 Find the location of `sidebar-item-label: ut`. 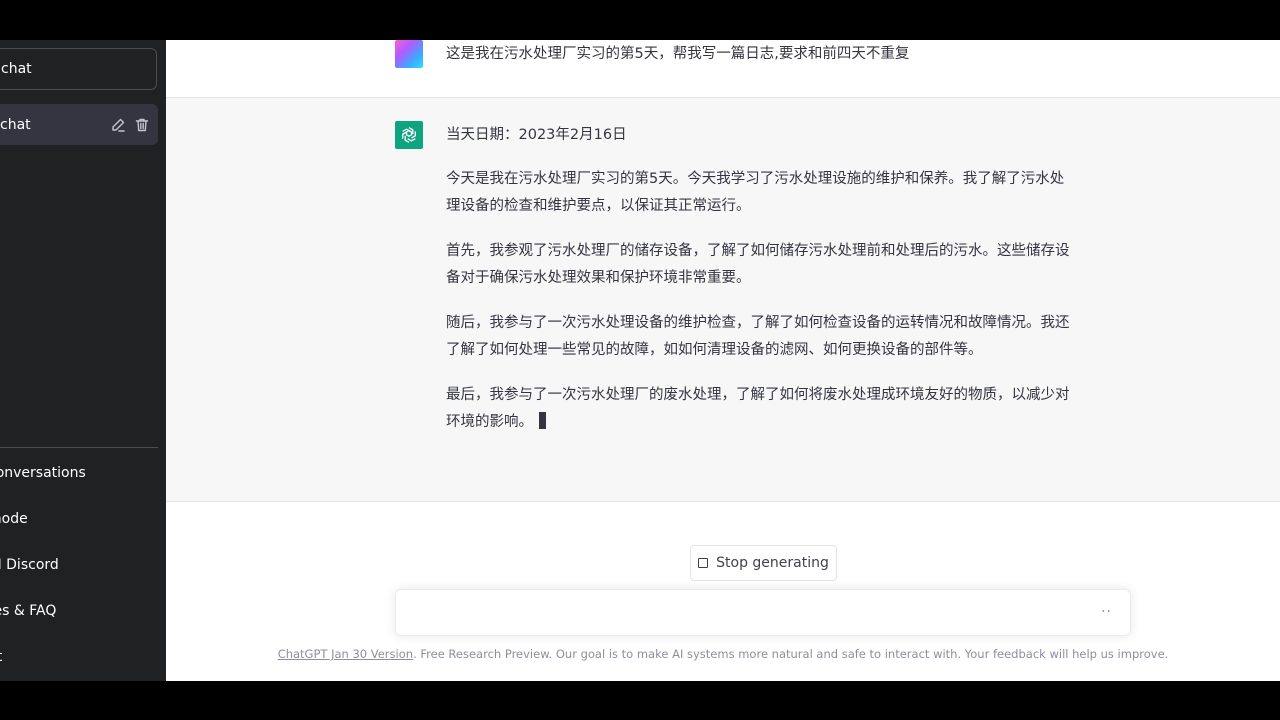

sidebar-item-label: ut is located at coordinates (1, 657).